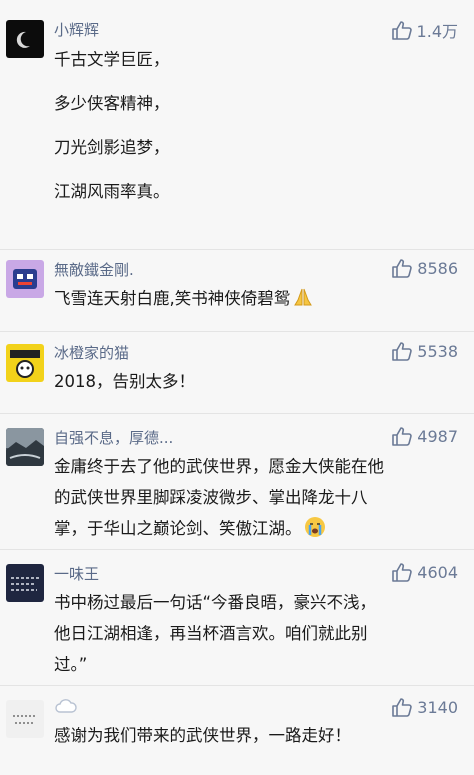  I want to click on comment-line: 书中杨过最后一句话“今番良晤，豪兴不浅，, so click(215, 602).